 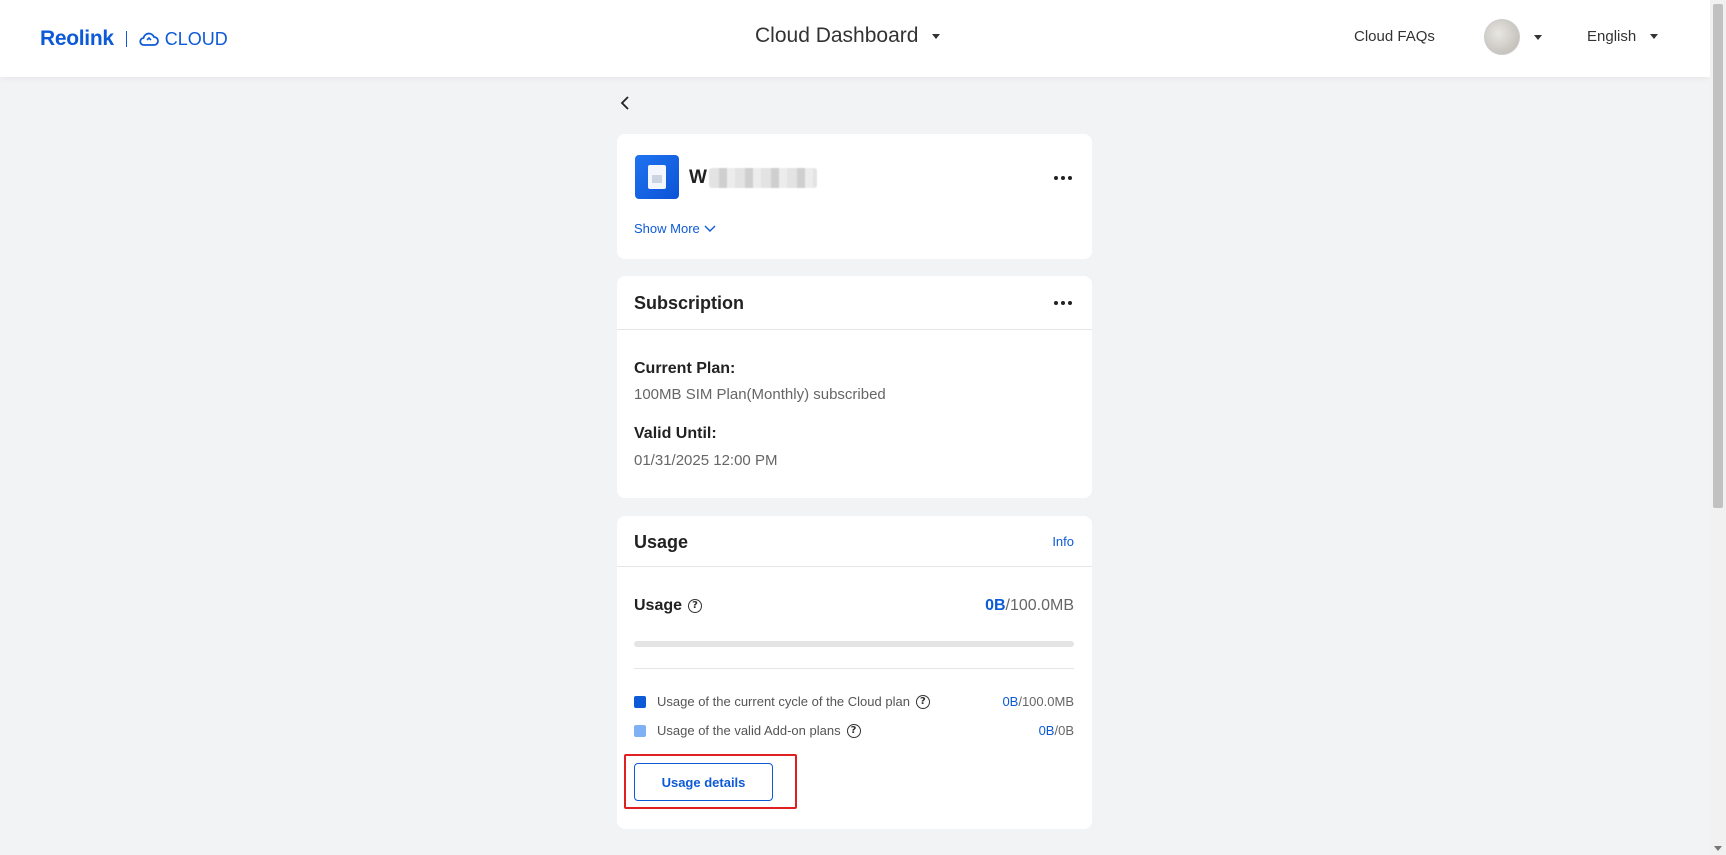 I want to click on cloud-icon, so click(x=149, y=39).